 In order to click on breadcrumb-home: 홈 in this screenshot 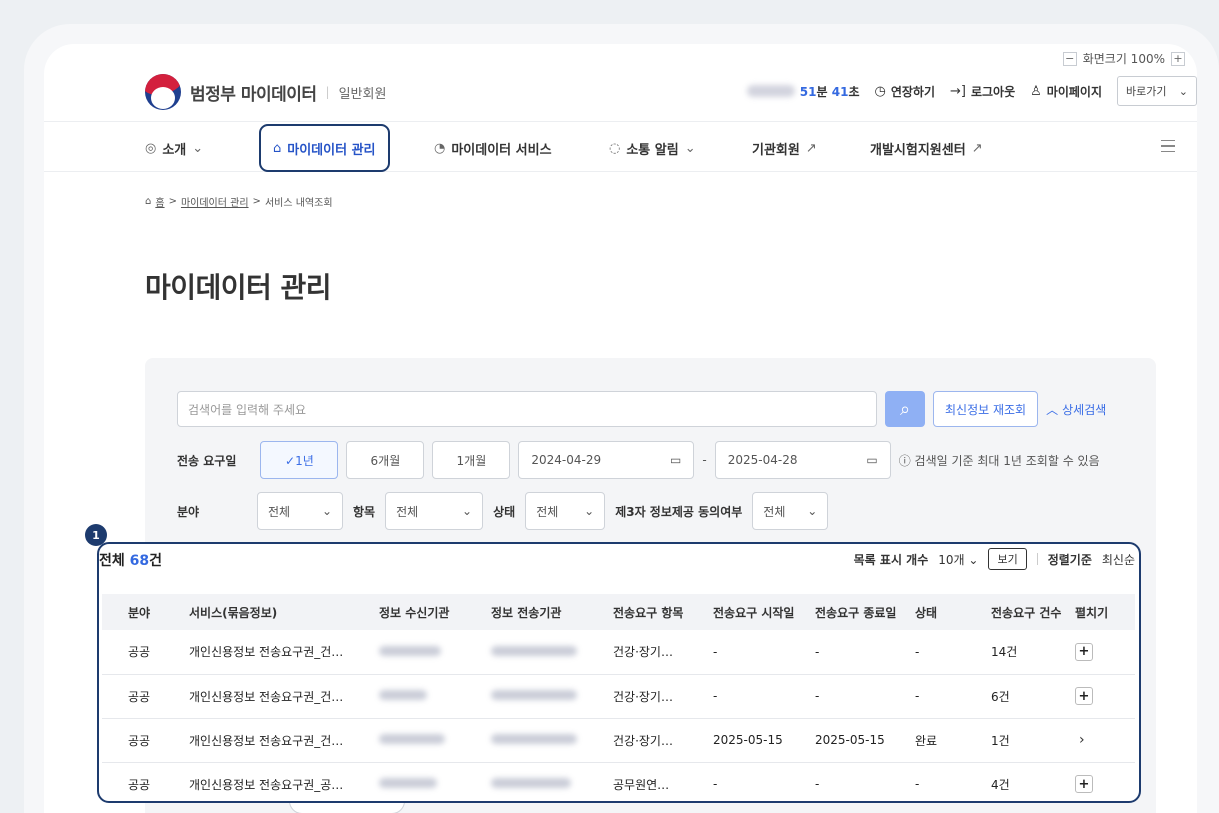, I will do `click(159, 201)`.